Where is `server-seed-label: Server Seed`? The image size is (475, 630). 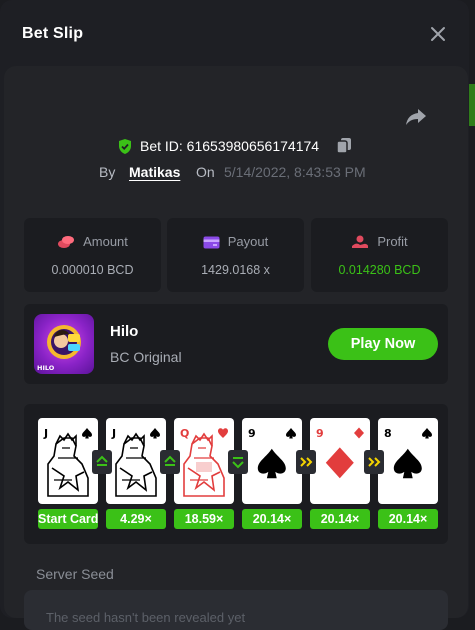 server-seed-label: Server Seed is located at coordinates (75, 574).